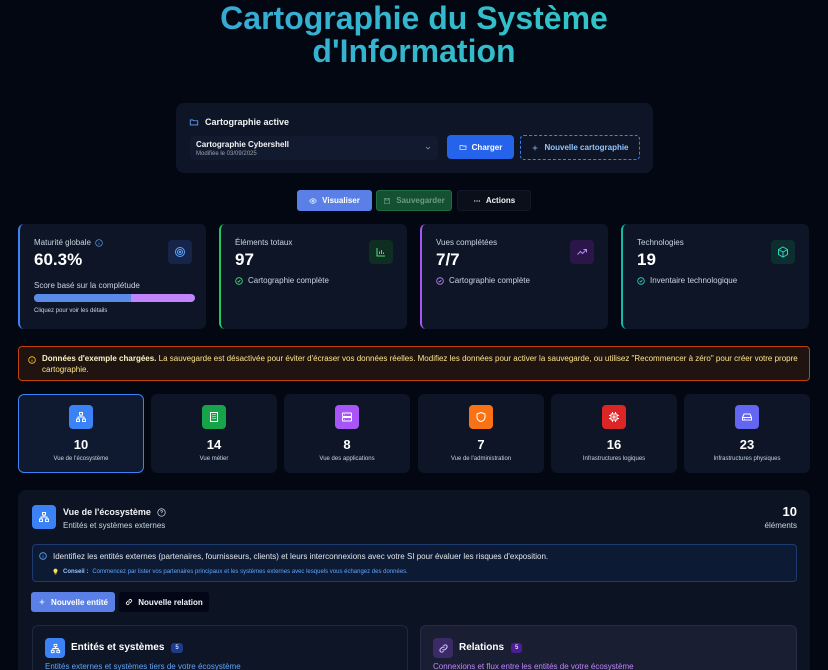 Image resolution: width=828 pixels, height=670 pixels. I want to click on view-card-administration: 7 Vue de l'administration, so click(481, 433).